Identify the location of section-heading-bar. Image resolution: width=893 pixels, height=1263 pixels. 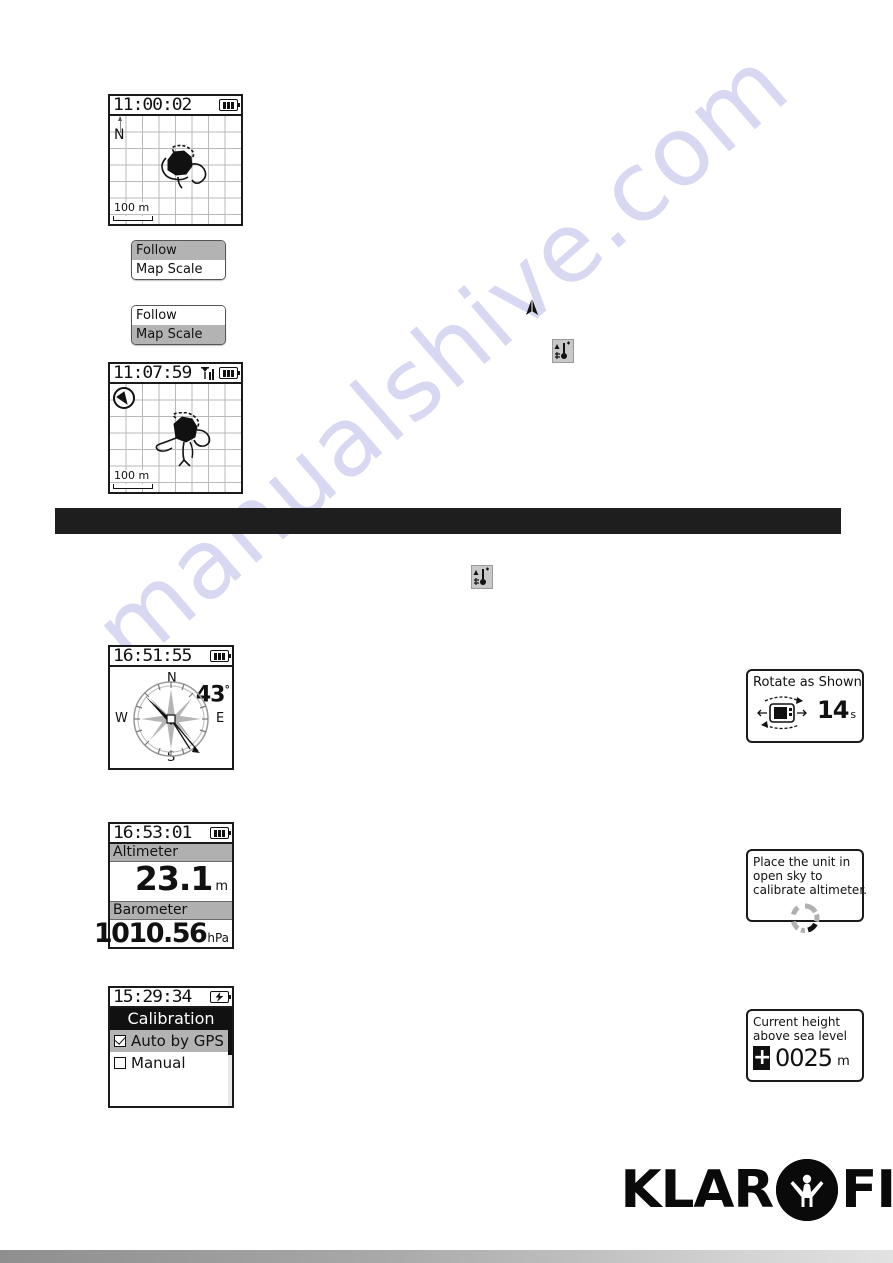
(448, 521).